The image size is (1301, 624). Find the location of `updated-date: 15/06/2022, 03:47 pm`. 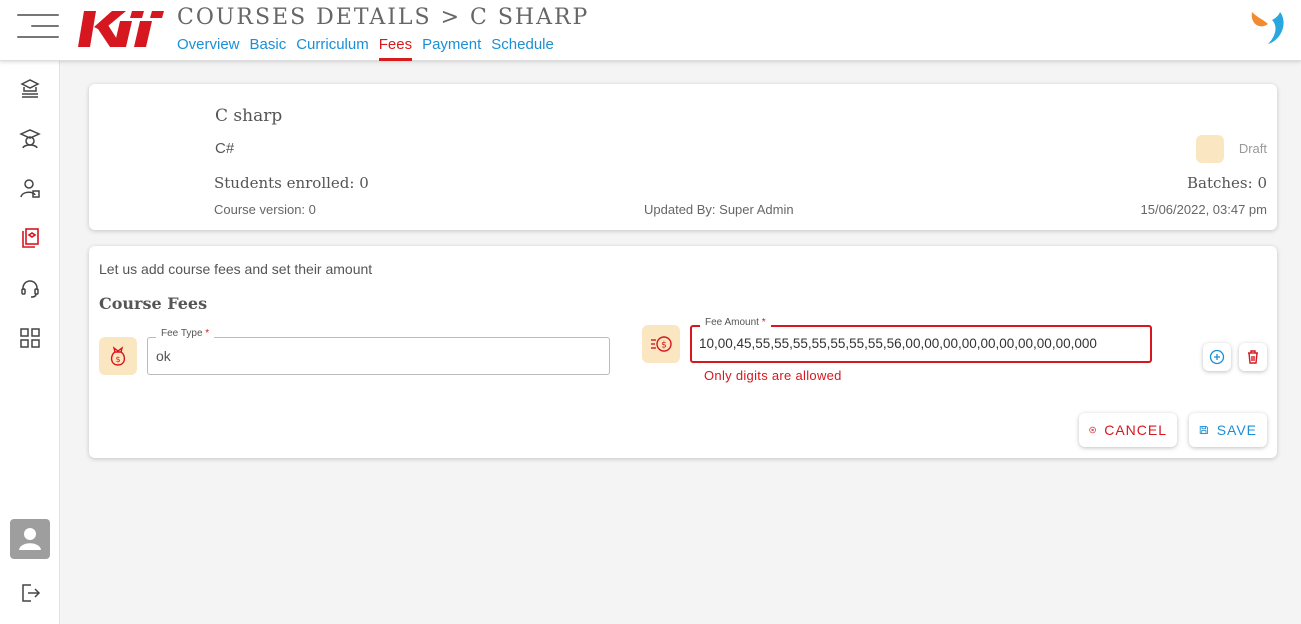

updated-date: 15/06/2022, 03:47 pm is located at coordinates (1204, 209).